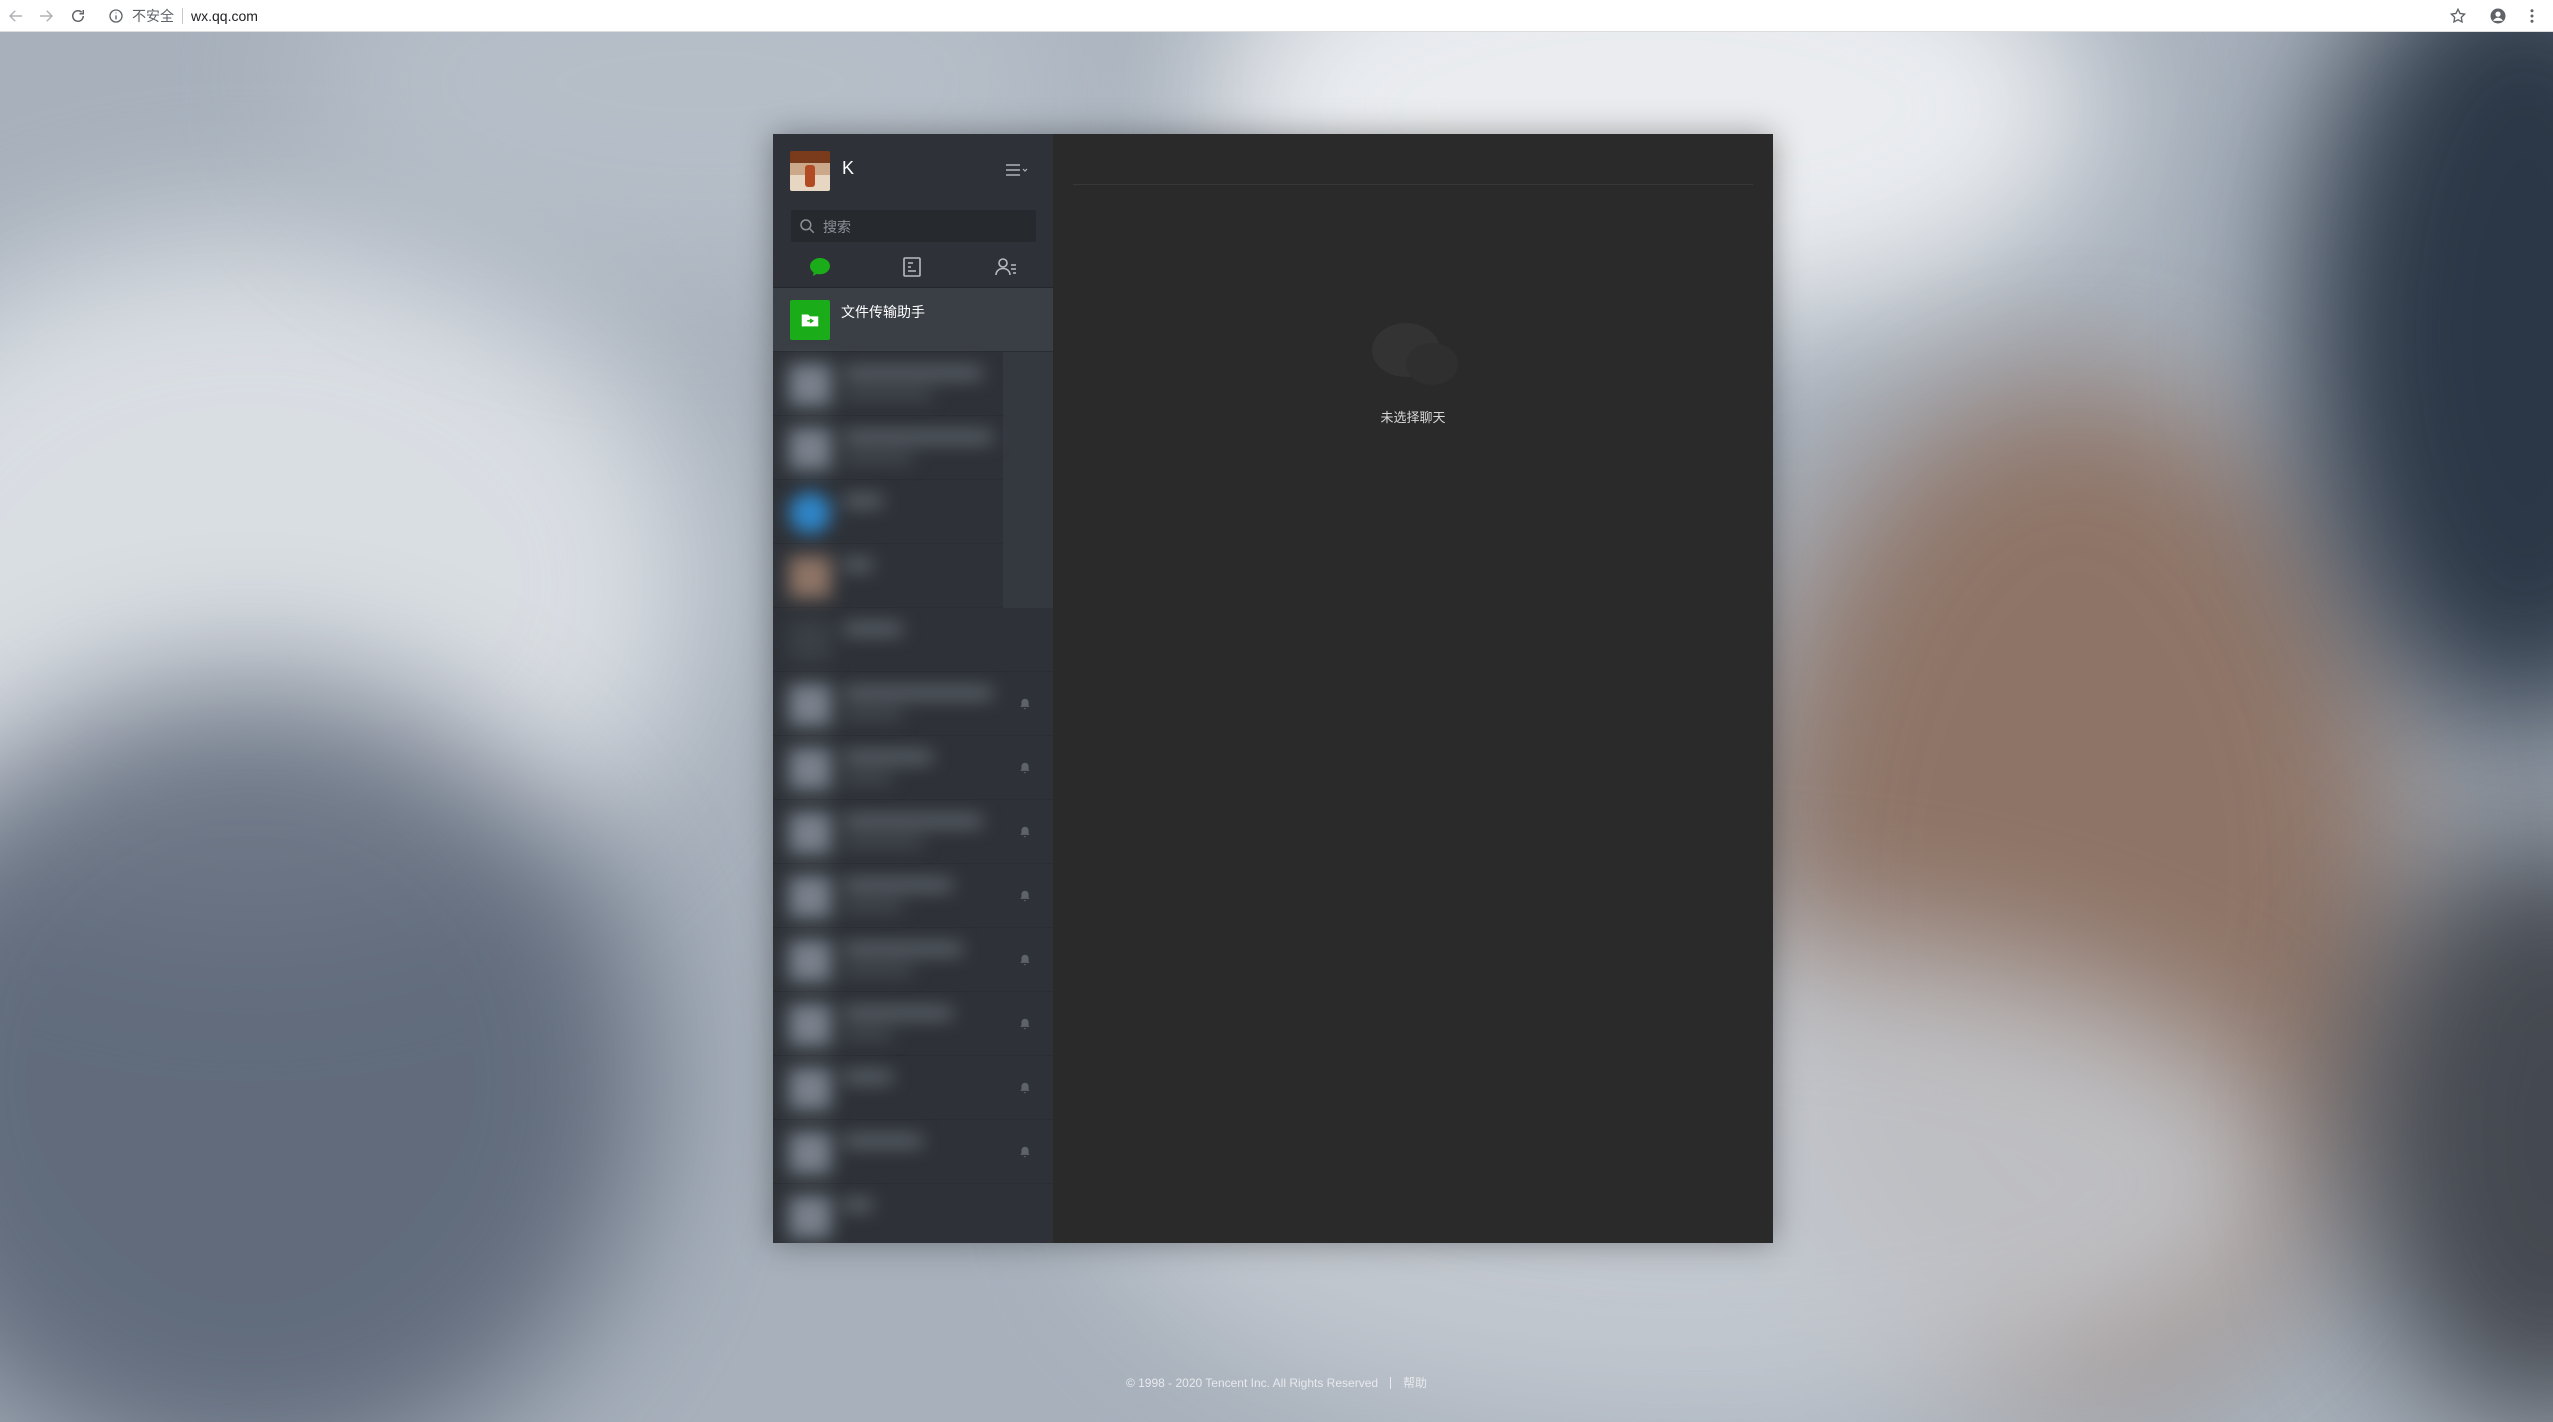 The width and height of the screenshot is (2553, 1422). I want to click on chat-bubble-icon, so click(820, 267).